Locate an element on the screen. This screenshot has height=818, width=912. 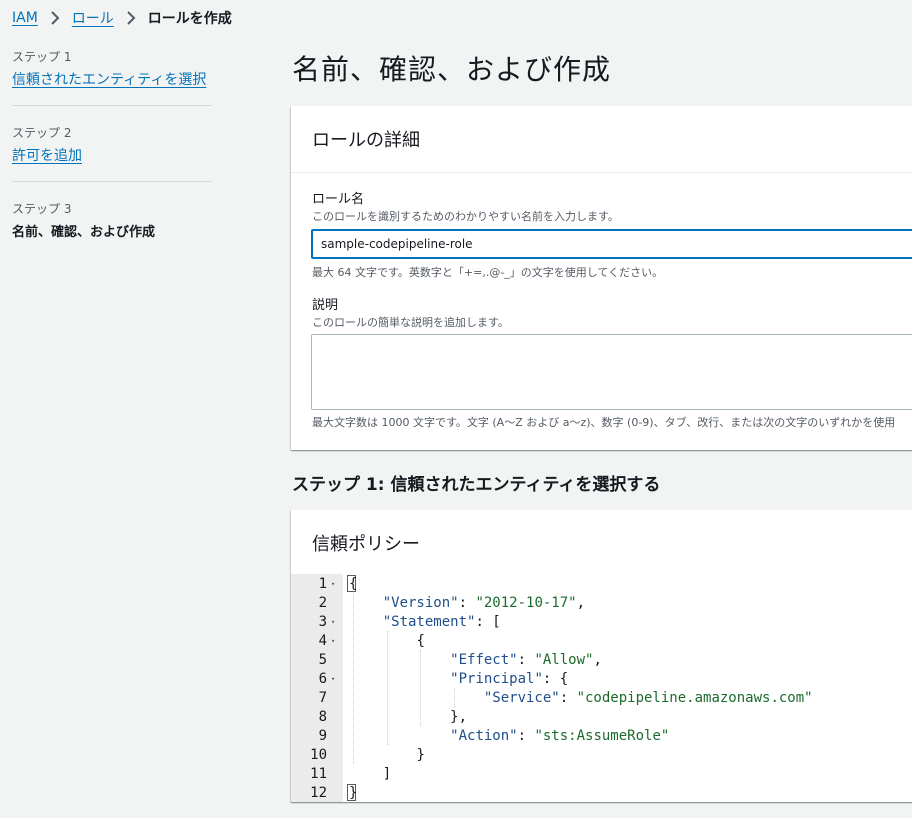
line-number: 11 is located at coordinates (318, 774).